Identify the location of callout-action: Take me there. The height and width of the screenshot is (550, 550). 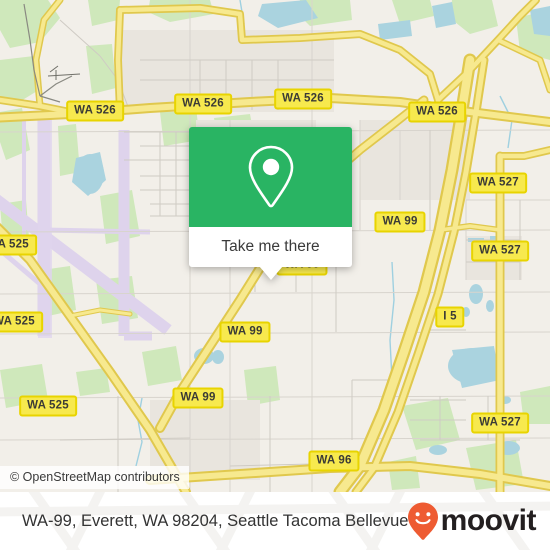
(270, 253).